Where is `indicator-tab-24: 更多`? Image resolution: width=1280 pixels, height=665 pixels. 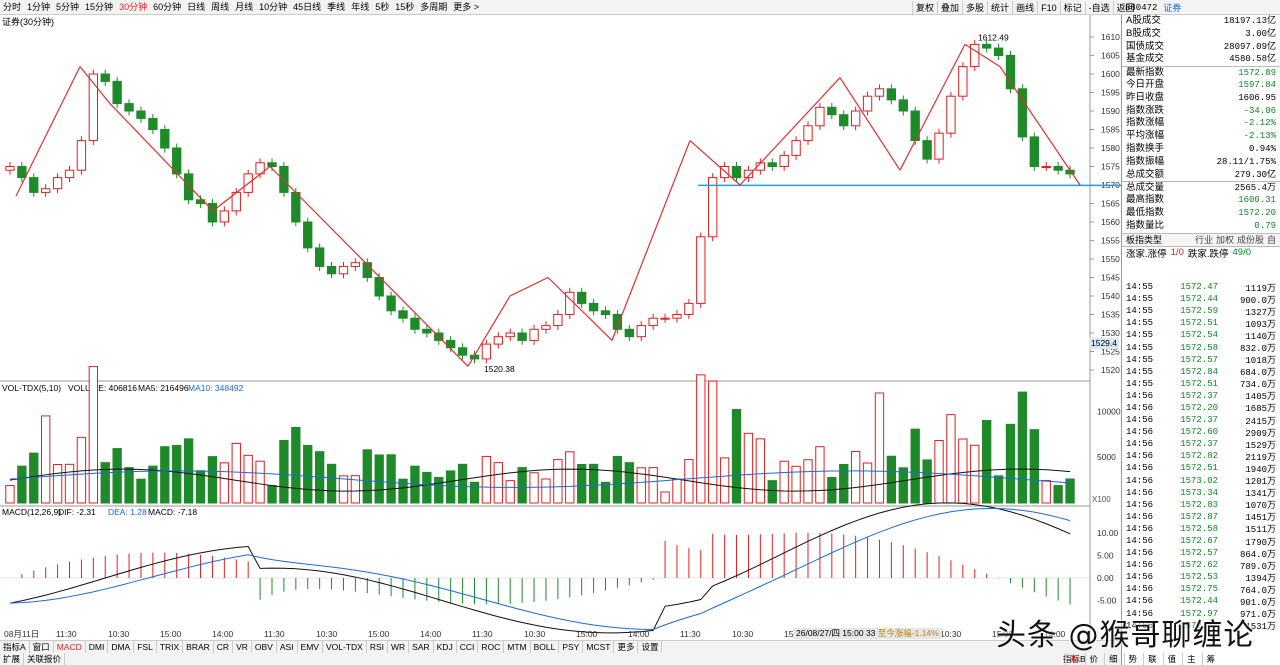
indicator-tab-24: 更多 is located at coordinates (626, 647).